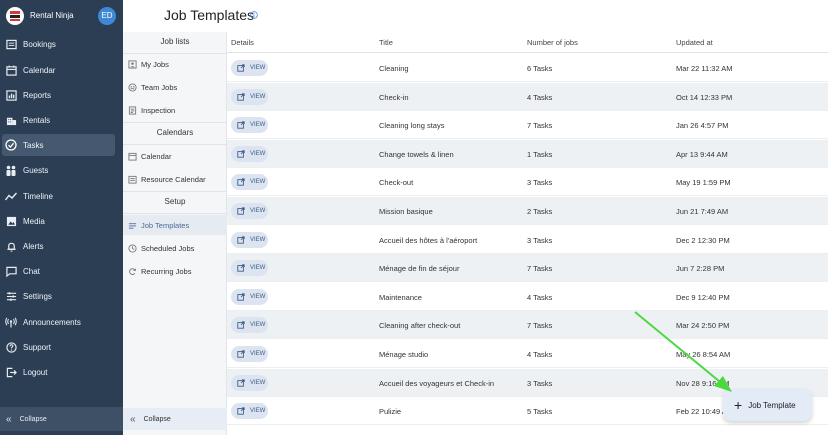 Image resolution: width=828 pixels, height=435 pixels. What do you see at coordinates (61, 170) in the screenshot?
I see `sidebar-item-guests: Guests` at bounding box center [61, 170].